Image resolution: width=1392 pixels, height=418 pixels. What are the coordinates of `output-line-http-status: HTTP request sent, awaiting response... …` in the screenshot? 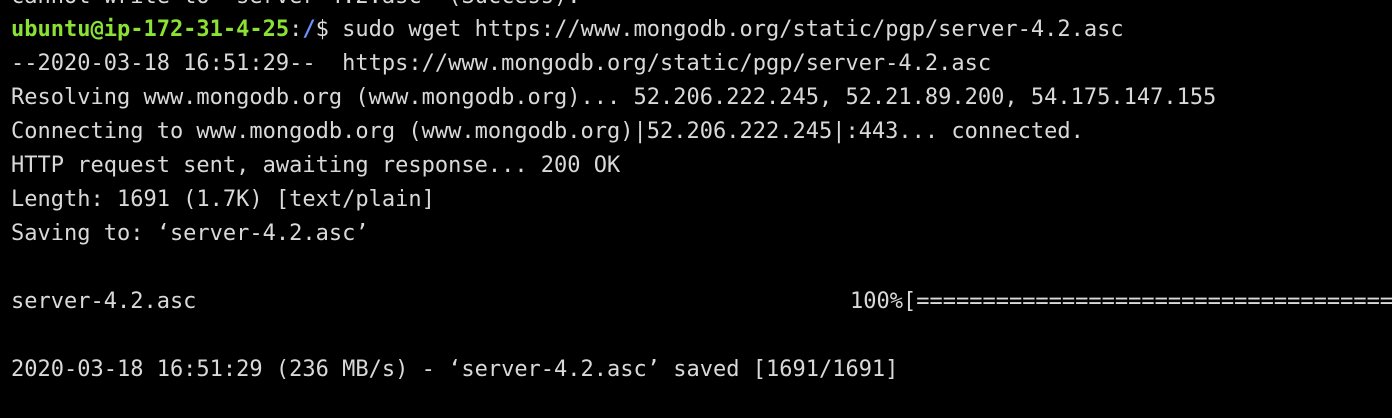 It's located at (316, 165).